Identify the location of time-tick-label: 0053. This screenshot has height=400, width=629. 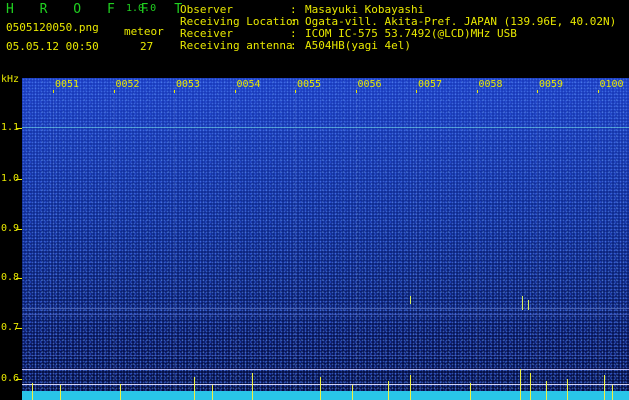
(188, 84).